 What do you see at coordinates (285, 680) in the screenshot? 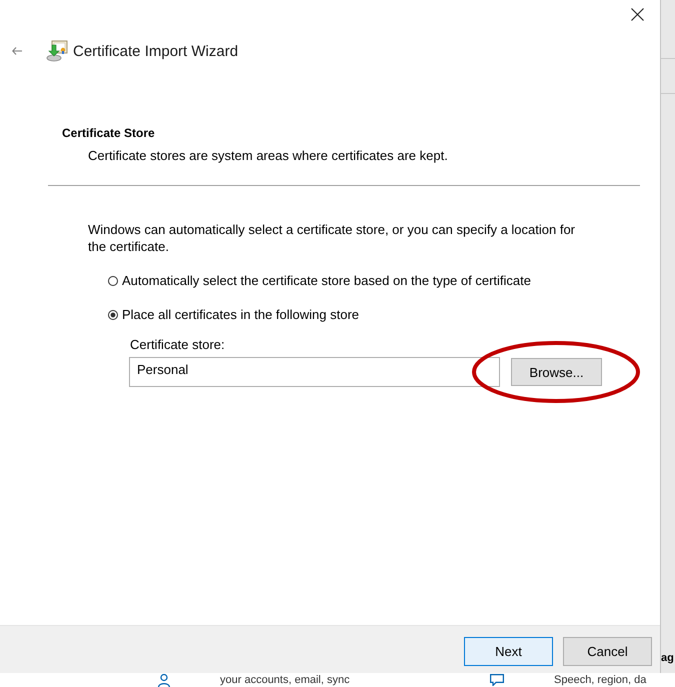
I see `background-text: your accounts, email, sync` at bounding box center [285, 680].